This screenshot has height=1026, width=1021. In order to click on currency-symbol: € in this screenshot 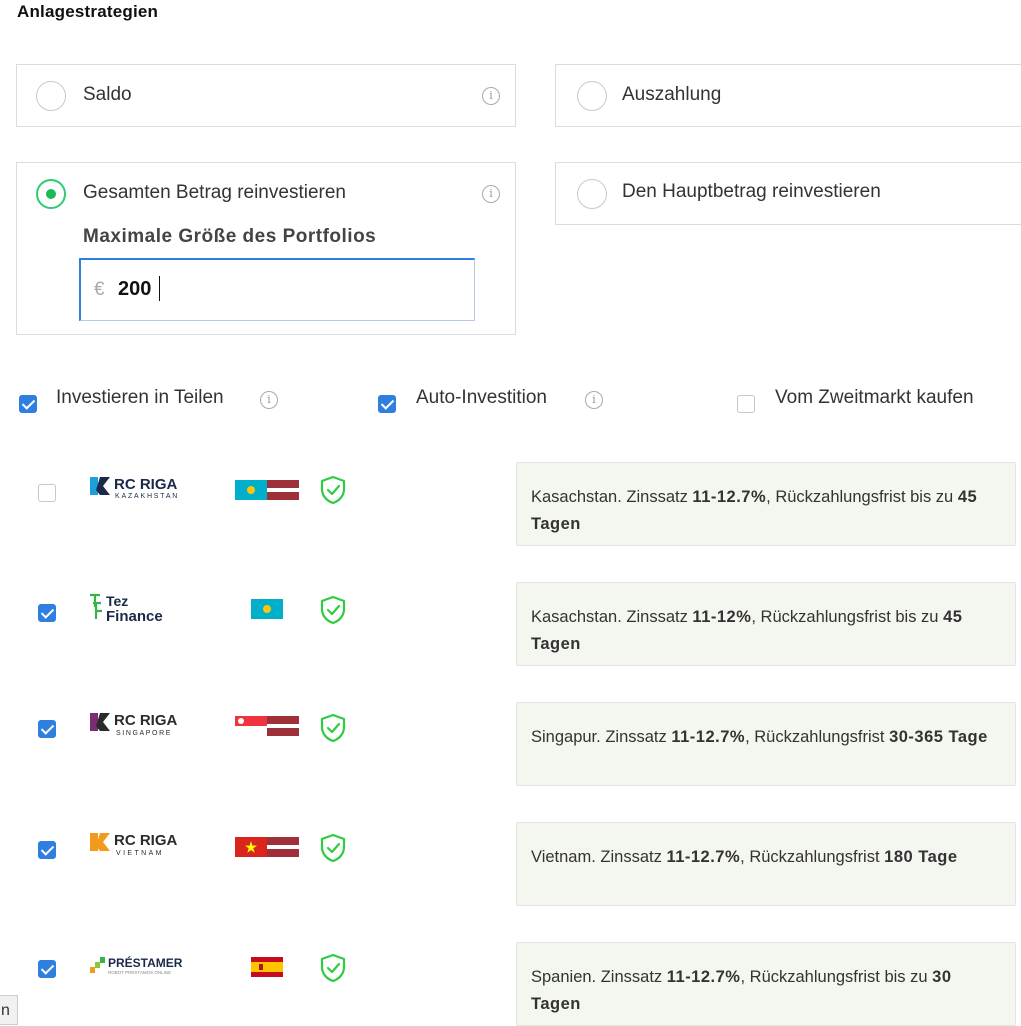, I will do `click(99, 289)`.